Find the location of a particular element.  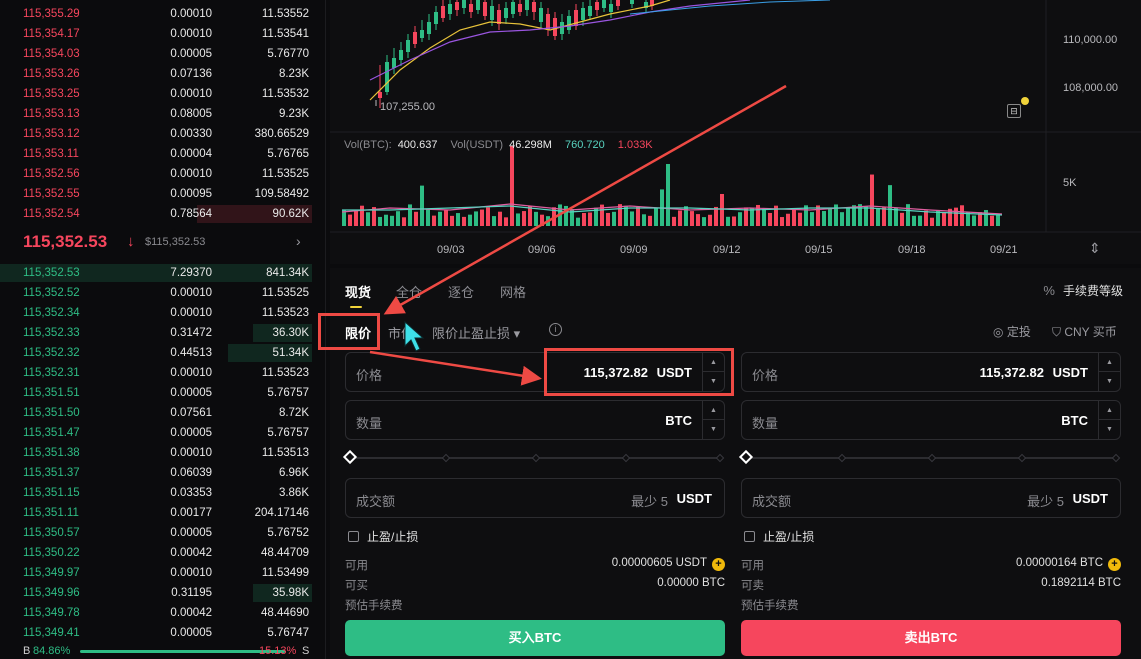

ask-row: 115,353.26 0.07136 8.23K is located at coordinates (163, 74).